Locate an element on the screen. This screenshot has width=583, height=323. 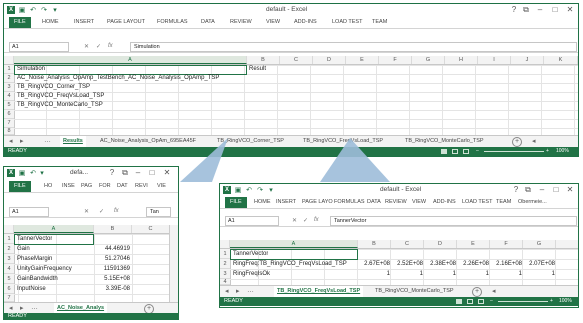
undo-icon: ↶ is located at coordinates (33, 173).